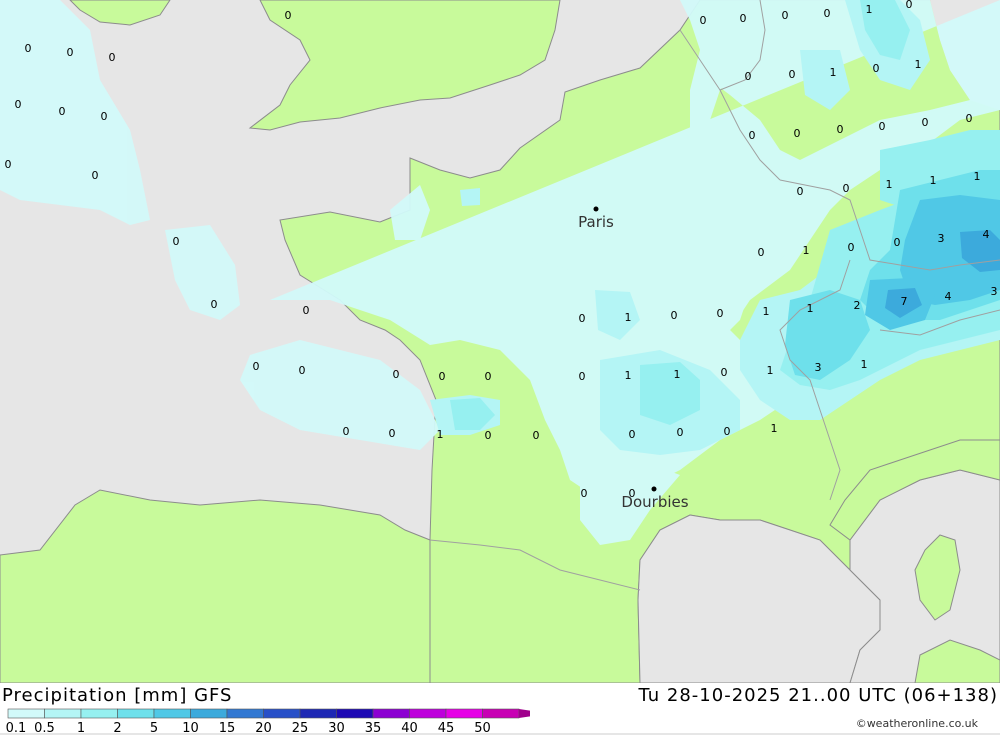 The width and height of the screenshot is (1000, 735). What do you see at coordinates (268, 721) in the screenshot?
I see `color-legend: 0.1 0.5 1 2 5 10 15 20 25 30 35 40 45 50` at bounding box center [268, 721].